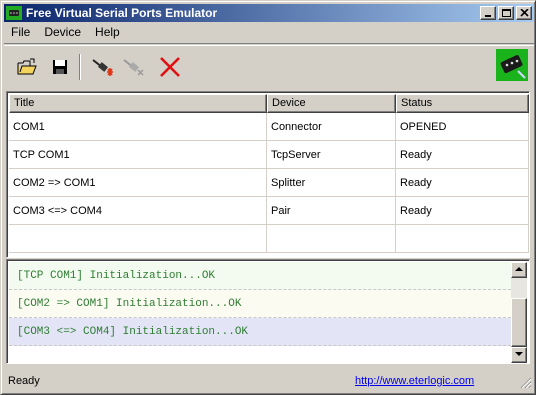 This screenshot has width=536, height=395. What do you see at coordinates (260, 276) in the screenshot?
I see `log-line: [TCP COM1] Initialization...OK` at bounding box center [260, 276].